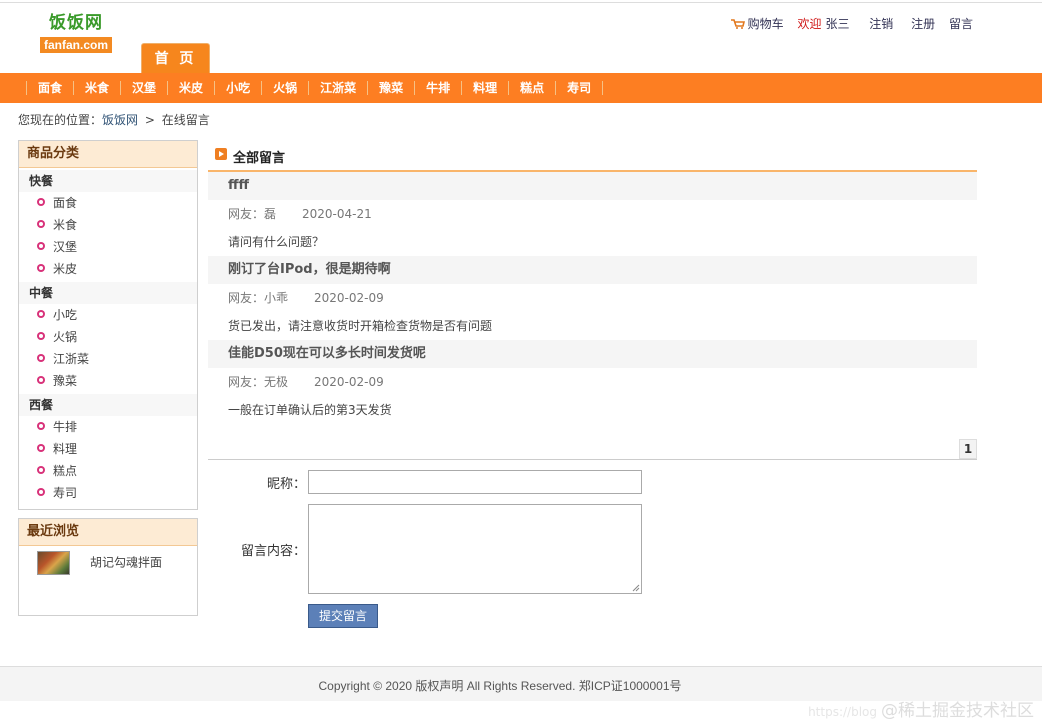 This screenshot has height=725, width=1042. What do you see at coordinates (961, 24) in the screenshot?
I see `message-link: 留言` at bounding box center [961, 24].